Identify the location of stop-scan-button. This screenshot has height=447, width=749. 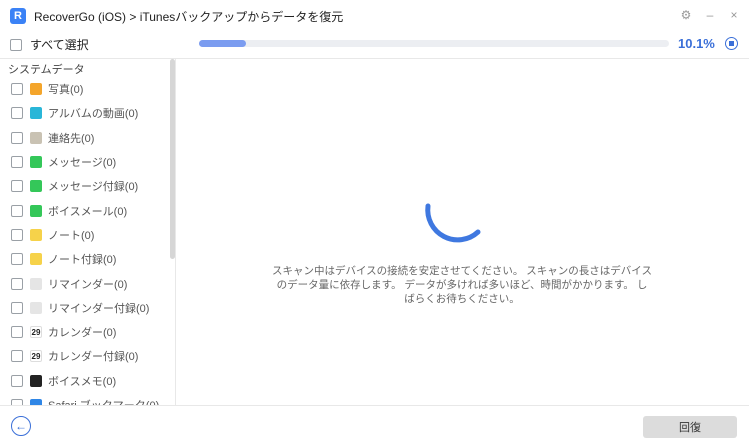
(731, 43).